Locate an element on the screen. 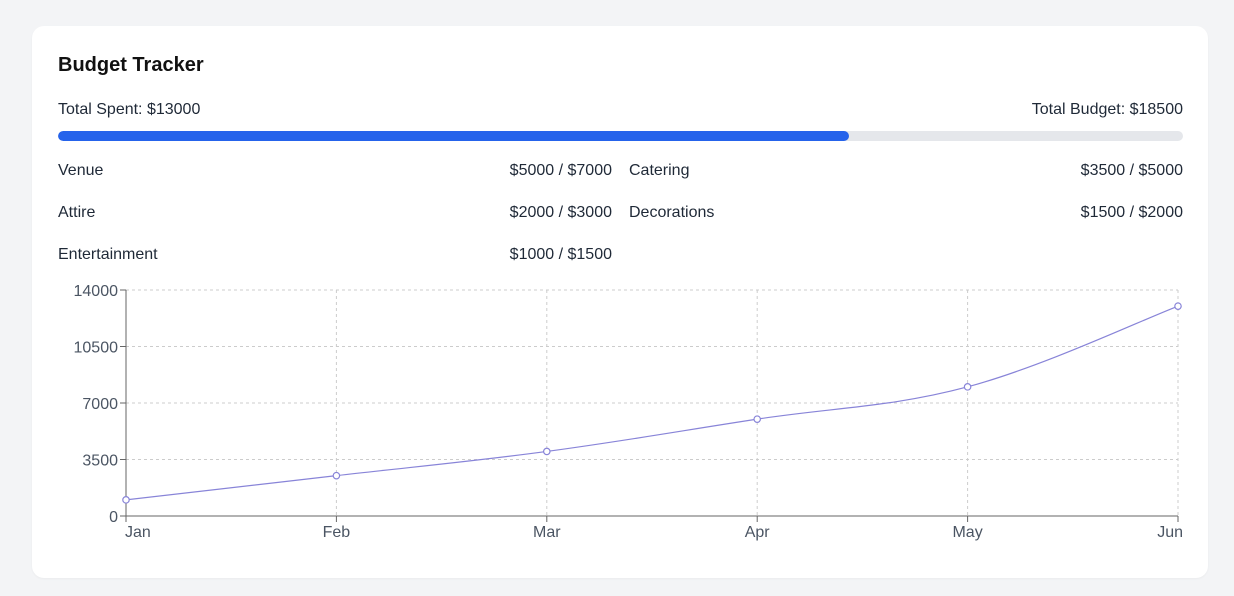 The height and width of the screenshot is (596, 1234). y-tick-label: 3500 is located at coordinates (100, 461).